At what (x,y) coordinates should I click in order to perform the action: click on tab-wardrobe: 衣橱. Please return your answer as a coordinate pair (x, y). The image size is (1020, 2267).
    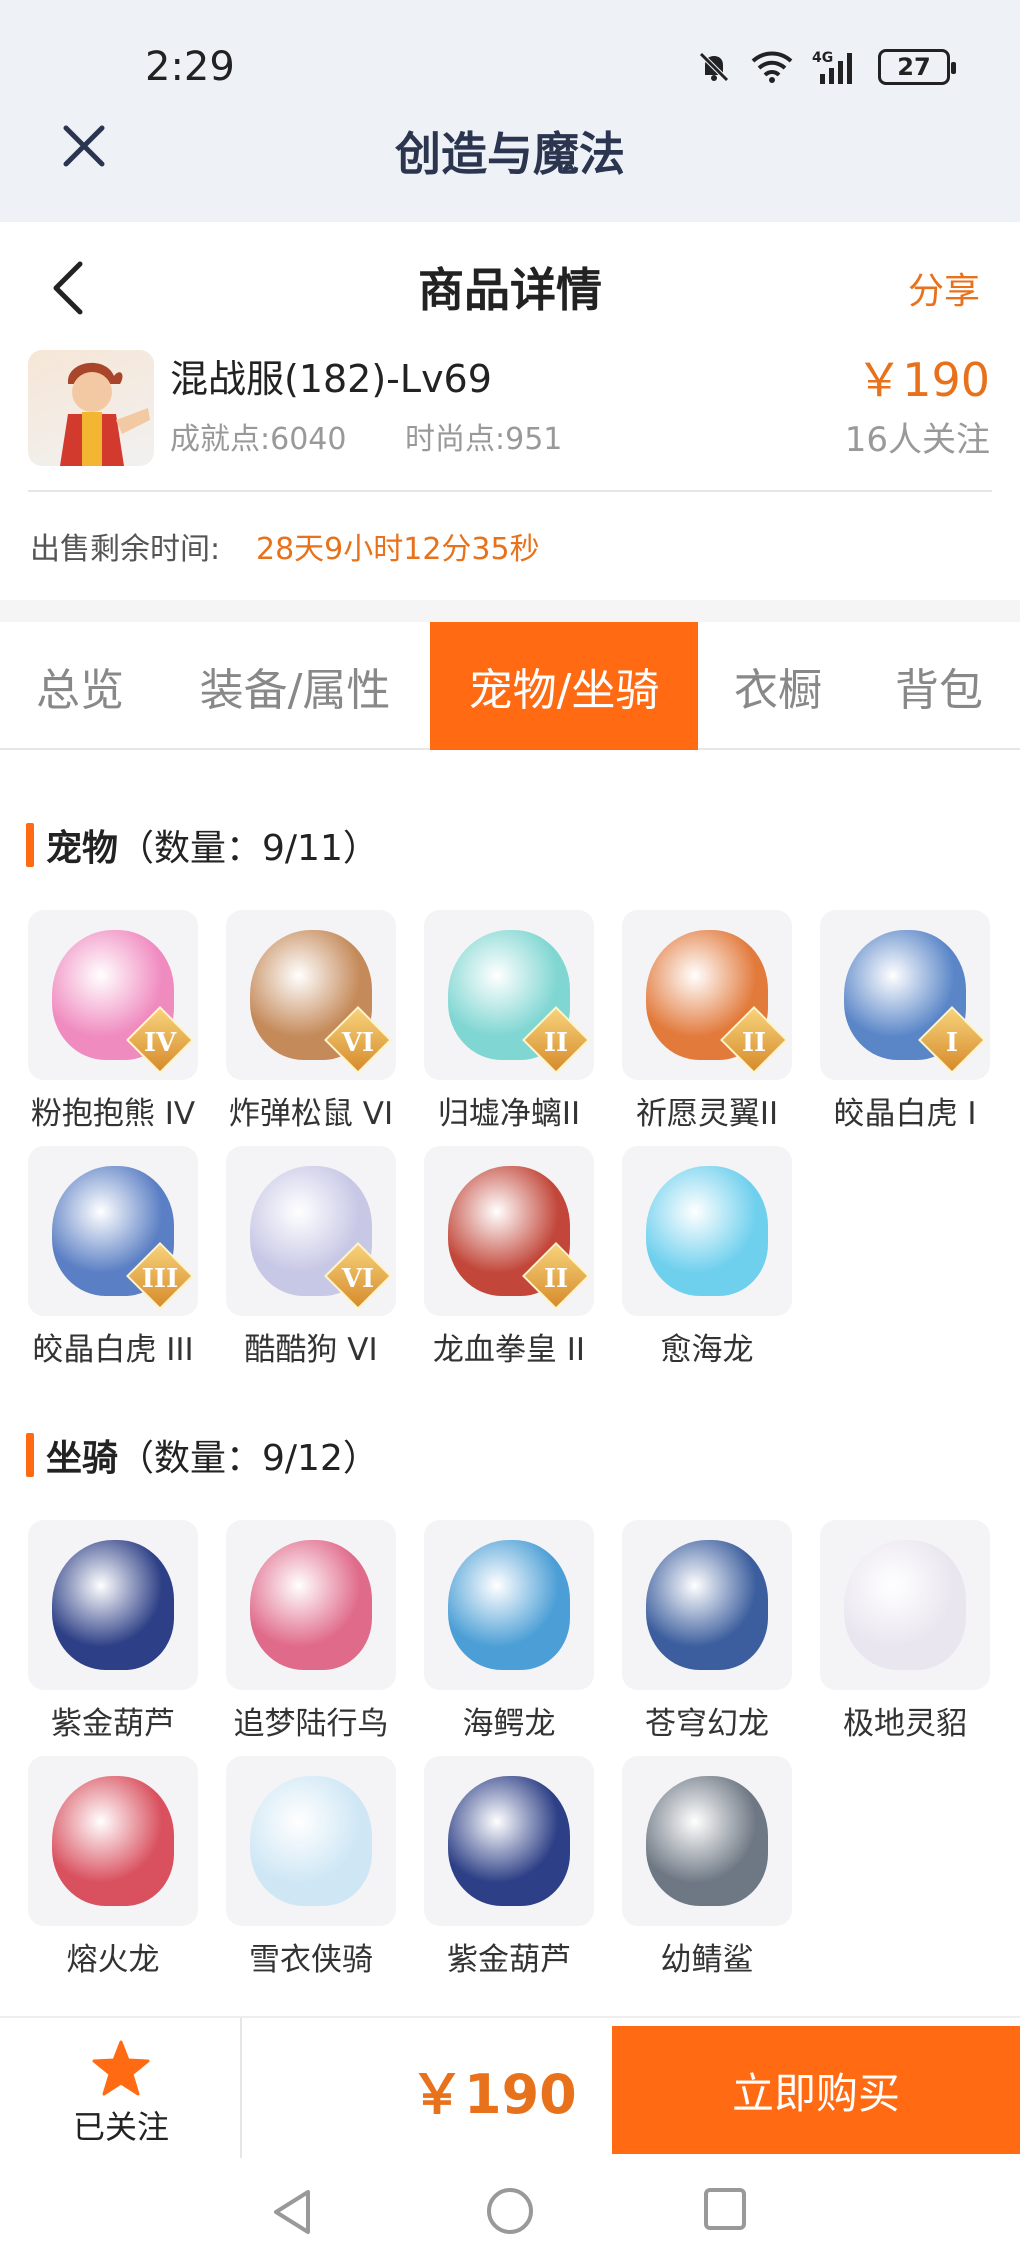
    Looking at the image, I should click on (778, 686).